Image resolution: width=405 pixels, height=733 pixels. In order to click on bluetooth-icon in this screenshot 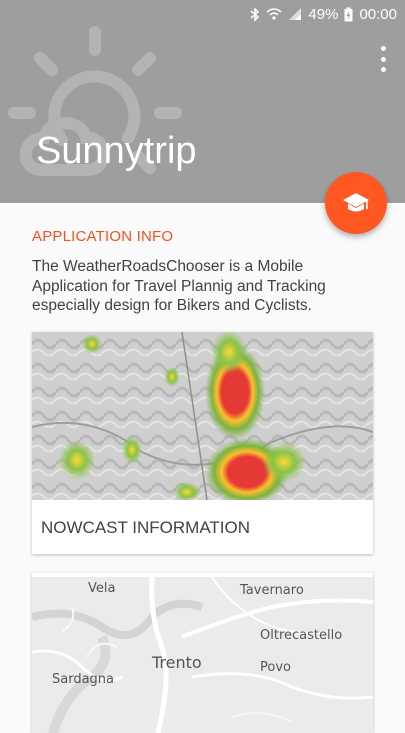, I will do `click(255, 14)`.